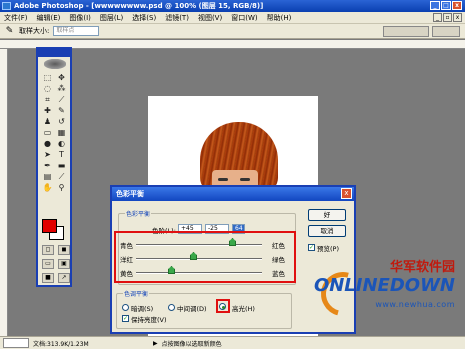  Describe the element at coordinates (6, 6) in the screenshot. I see `photoshop-app-icon` at that location.